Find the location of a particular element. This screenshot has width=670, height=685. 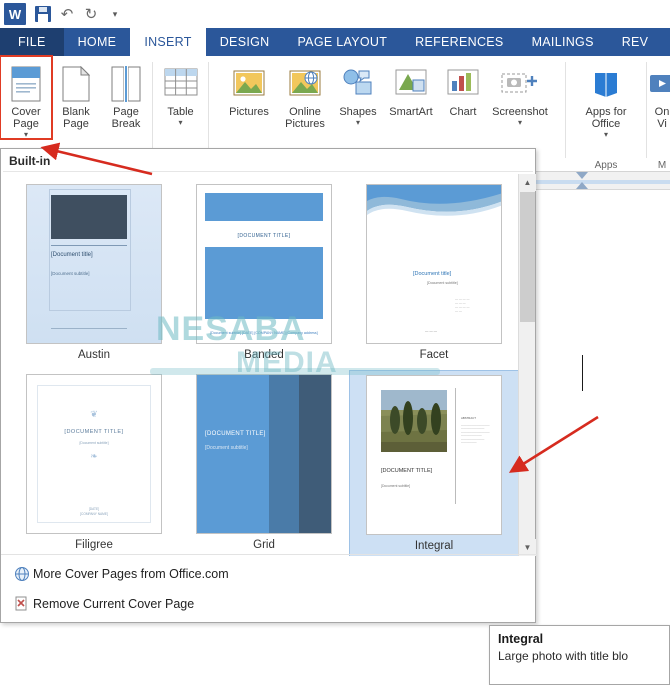

online-video-label: On Vi is located at coordinates (662, 118).